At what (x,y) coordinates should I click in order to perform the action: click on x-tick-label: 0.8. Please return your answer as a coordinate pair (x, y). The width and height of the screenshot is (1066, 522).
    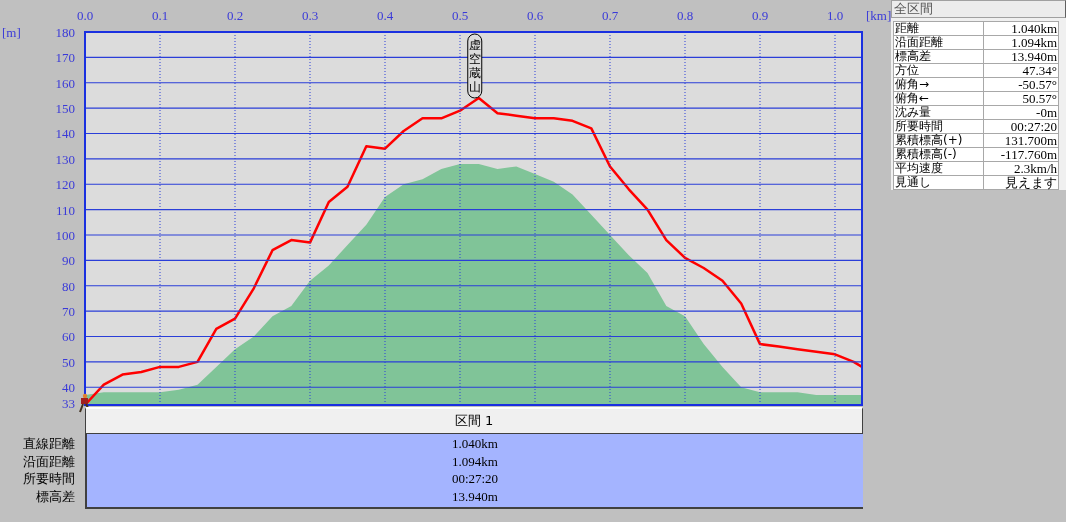
    Looking at the image, I should click on (685, 15).